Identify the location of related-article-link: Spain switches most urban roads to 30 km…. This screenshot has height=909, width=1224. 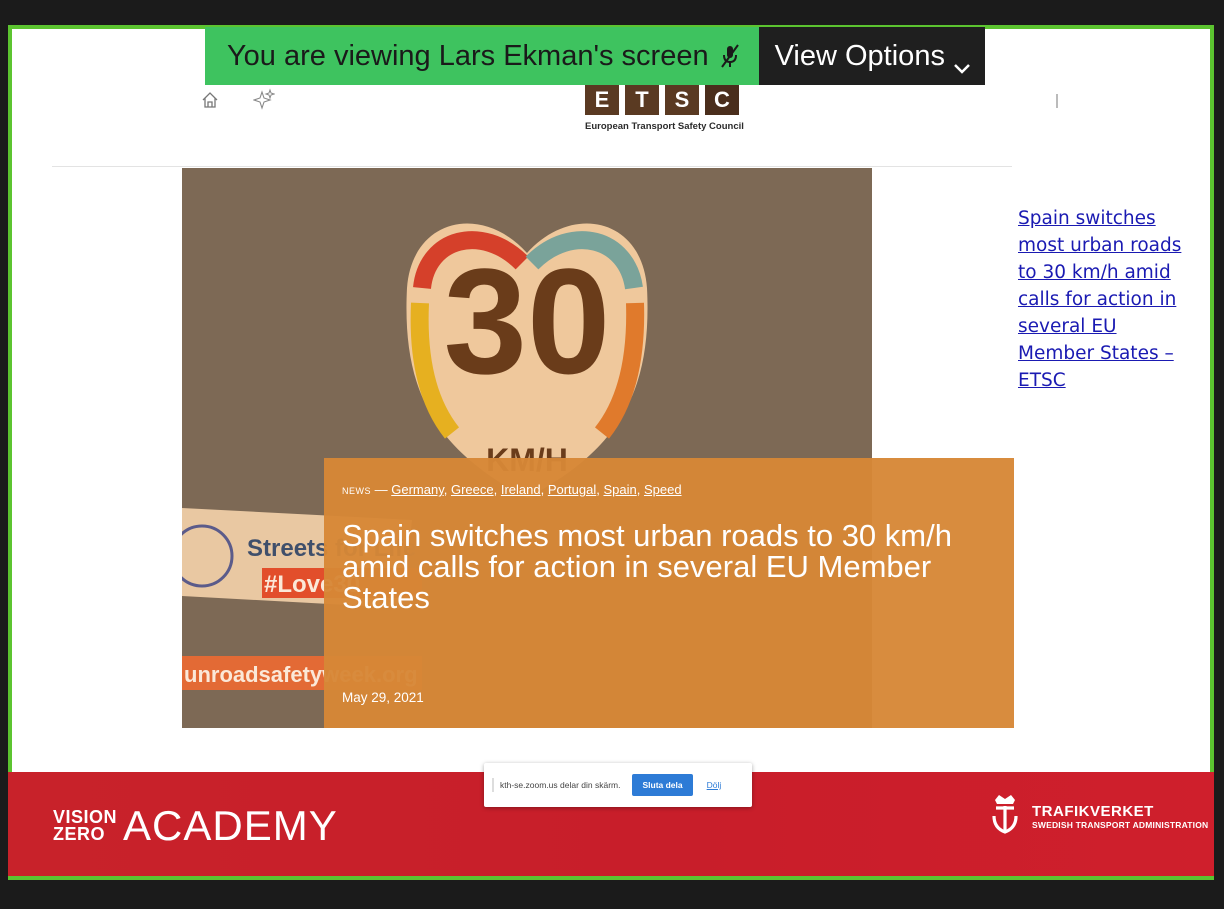
(1103, 299).